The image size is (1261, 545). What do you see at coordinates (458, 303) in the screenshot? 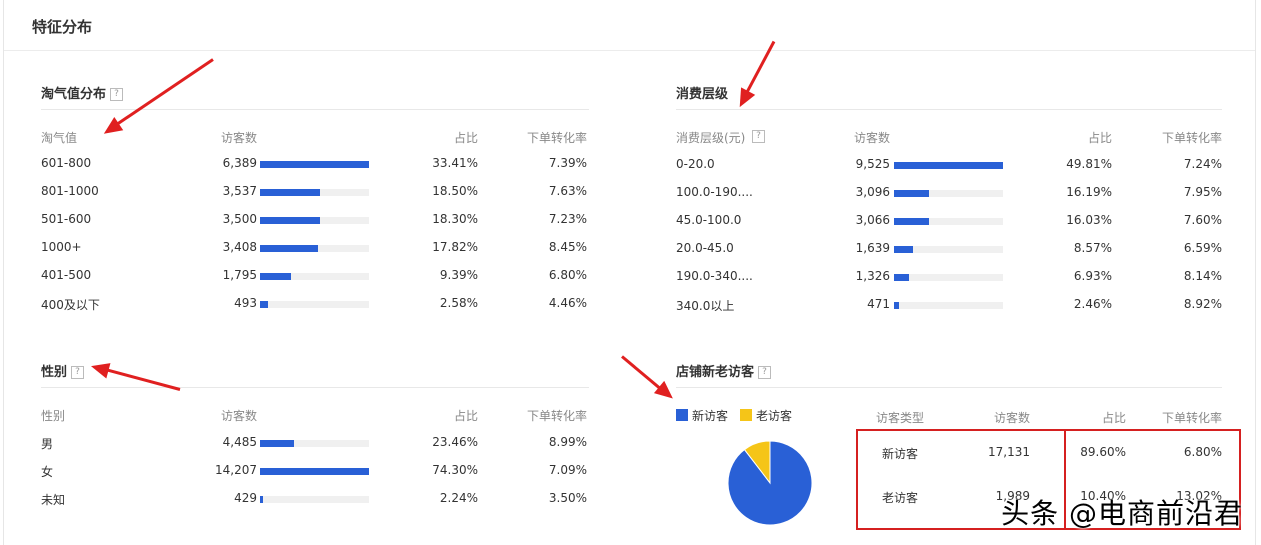
I see `row-pct: 2.58%` at bounding box center [458, 303].